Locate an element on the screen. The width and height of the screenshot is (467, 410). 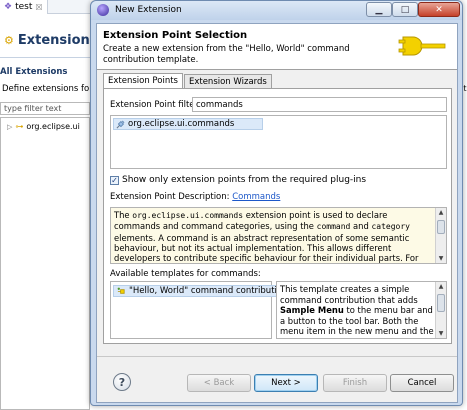
extensions-heading: ⚙ Extensions is located at coordinates (51, 40).